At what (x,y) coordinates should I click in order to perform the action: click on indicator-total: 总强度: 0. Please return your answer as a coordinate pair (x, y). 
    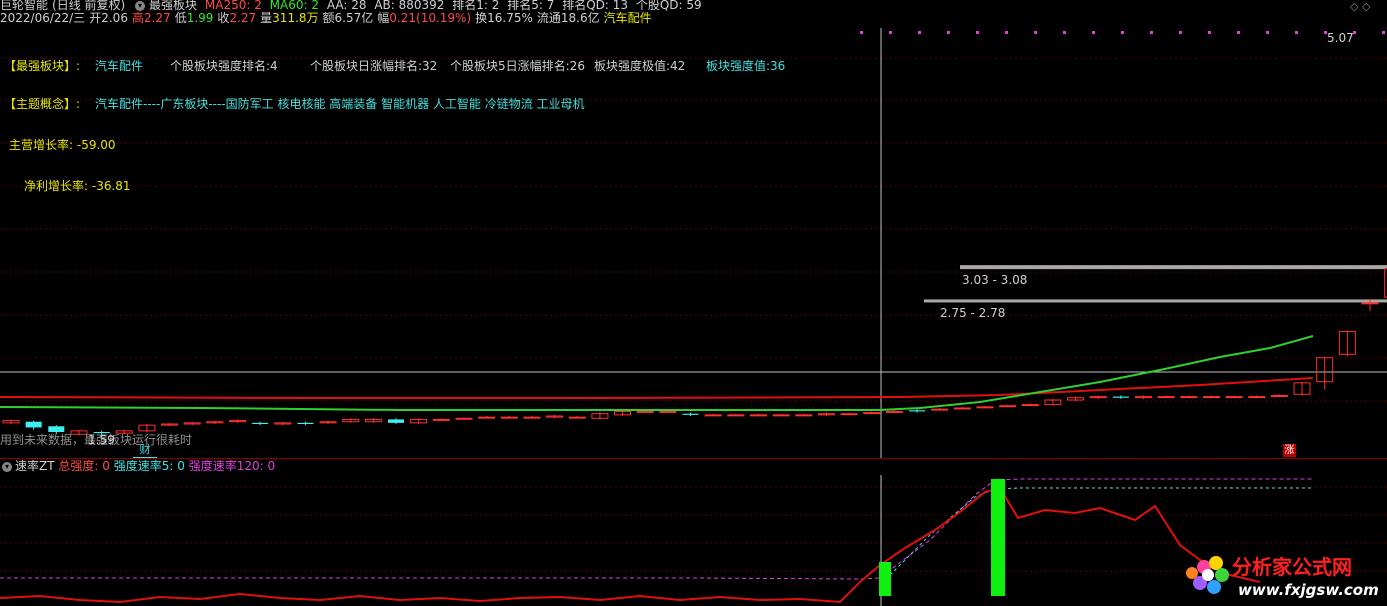
    Looking at the image, I should click on (84, 466).